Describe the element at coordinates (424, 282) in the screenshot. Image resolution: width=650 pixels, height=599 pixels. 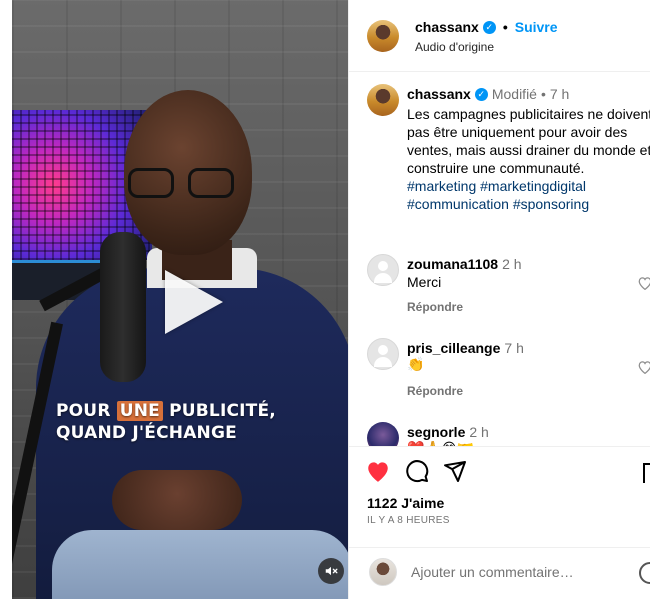
I see `comment-text: Merci` at that location.